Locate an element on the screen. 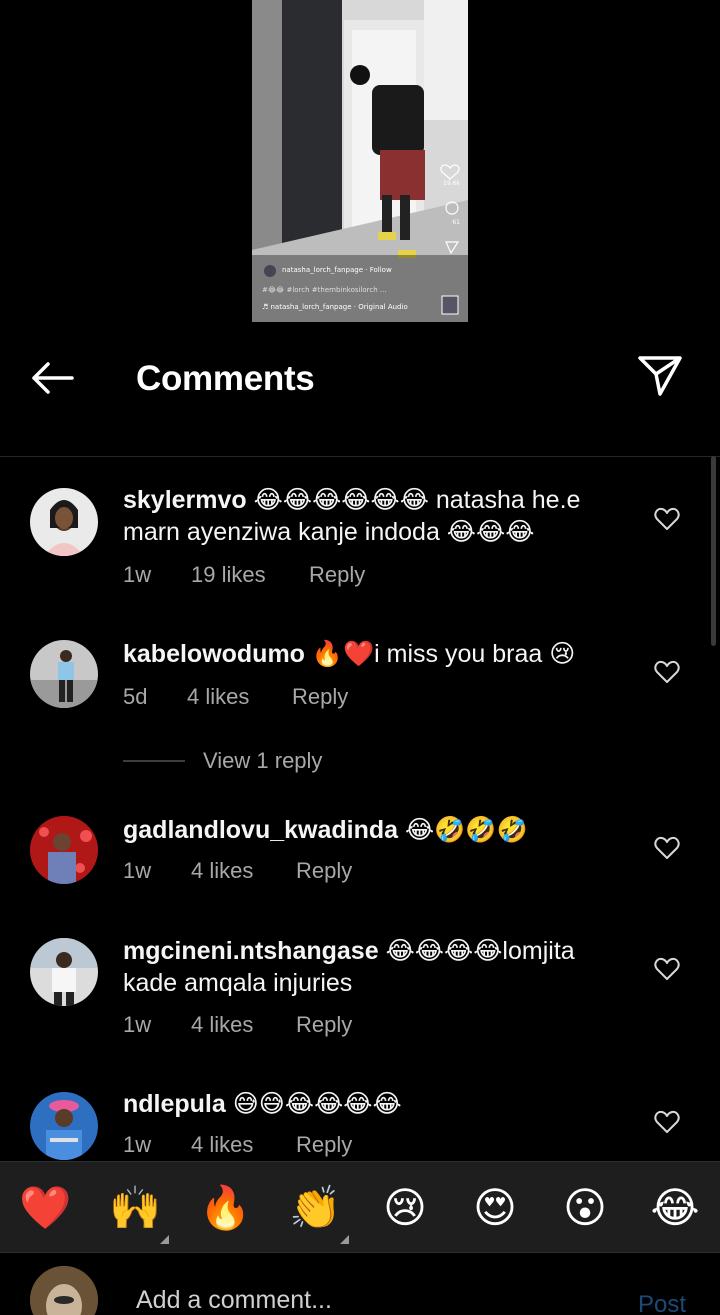 The height and width of the screenshot is (1315, 720). header-divider is located at coordinates (360, 456).